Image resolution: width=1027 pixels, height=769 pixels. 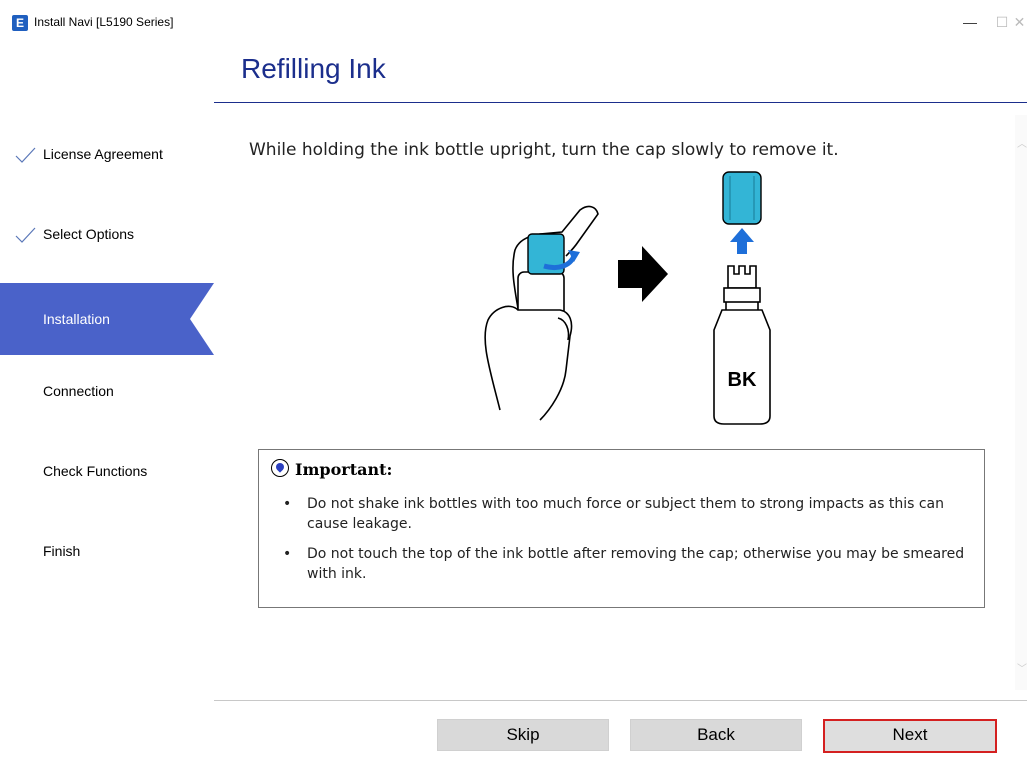 I want to click on important-heading: Important:, so click(x=331, y=469).